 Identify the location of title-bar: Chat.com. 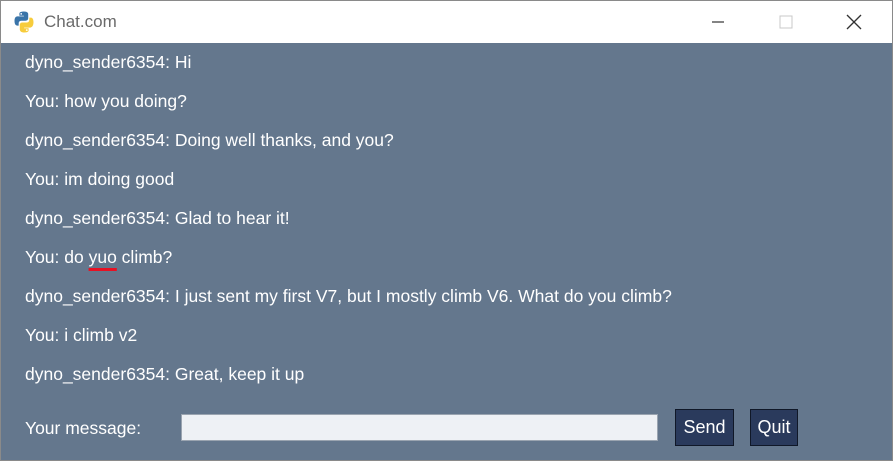
(446, 22).